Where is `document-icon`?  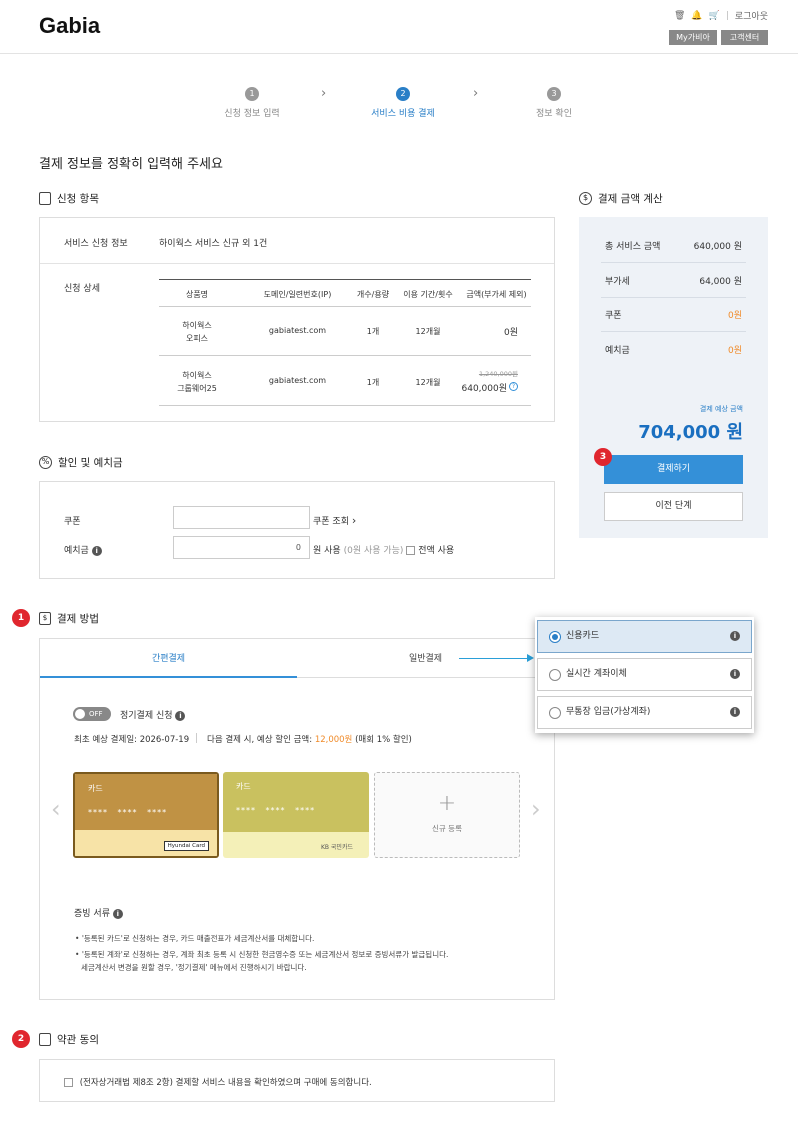 document-icon is located at coordinates (45, 1039).